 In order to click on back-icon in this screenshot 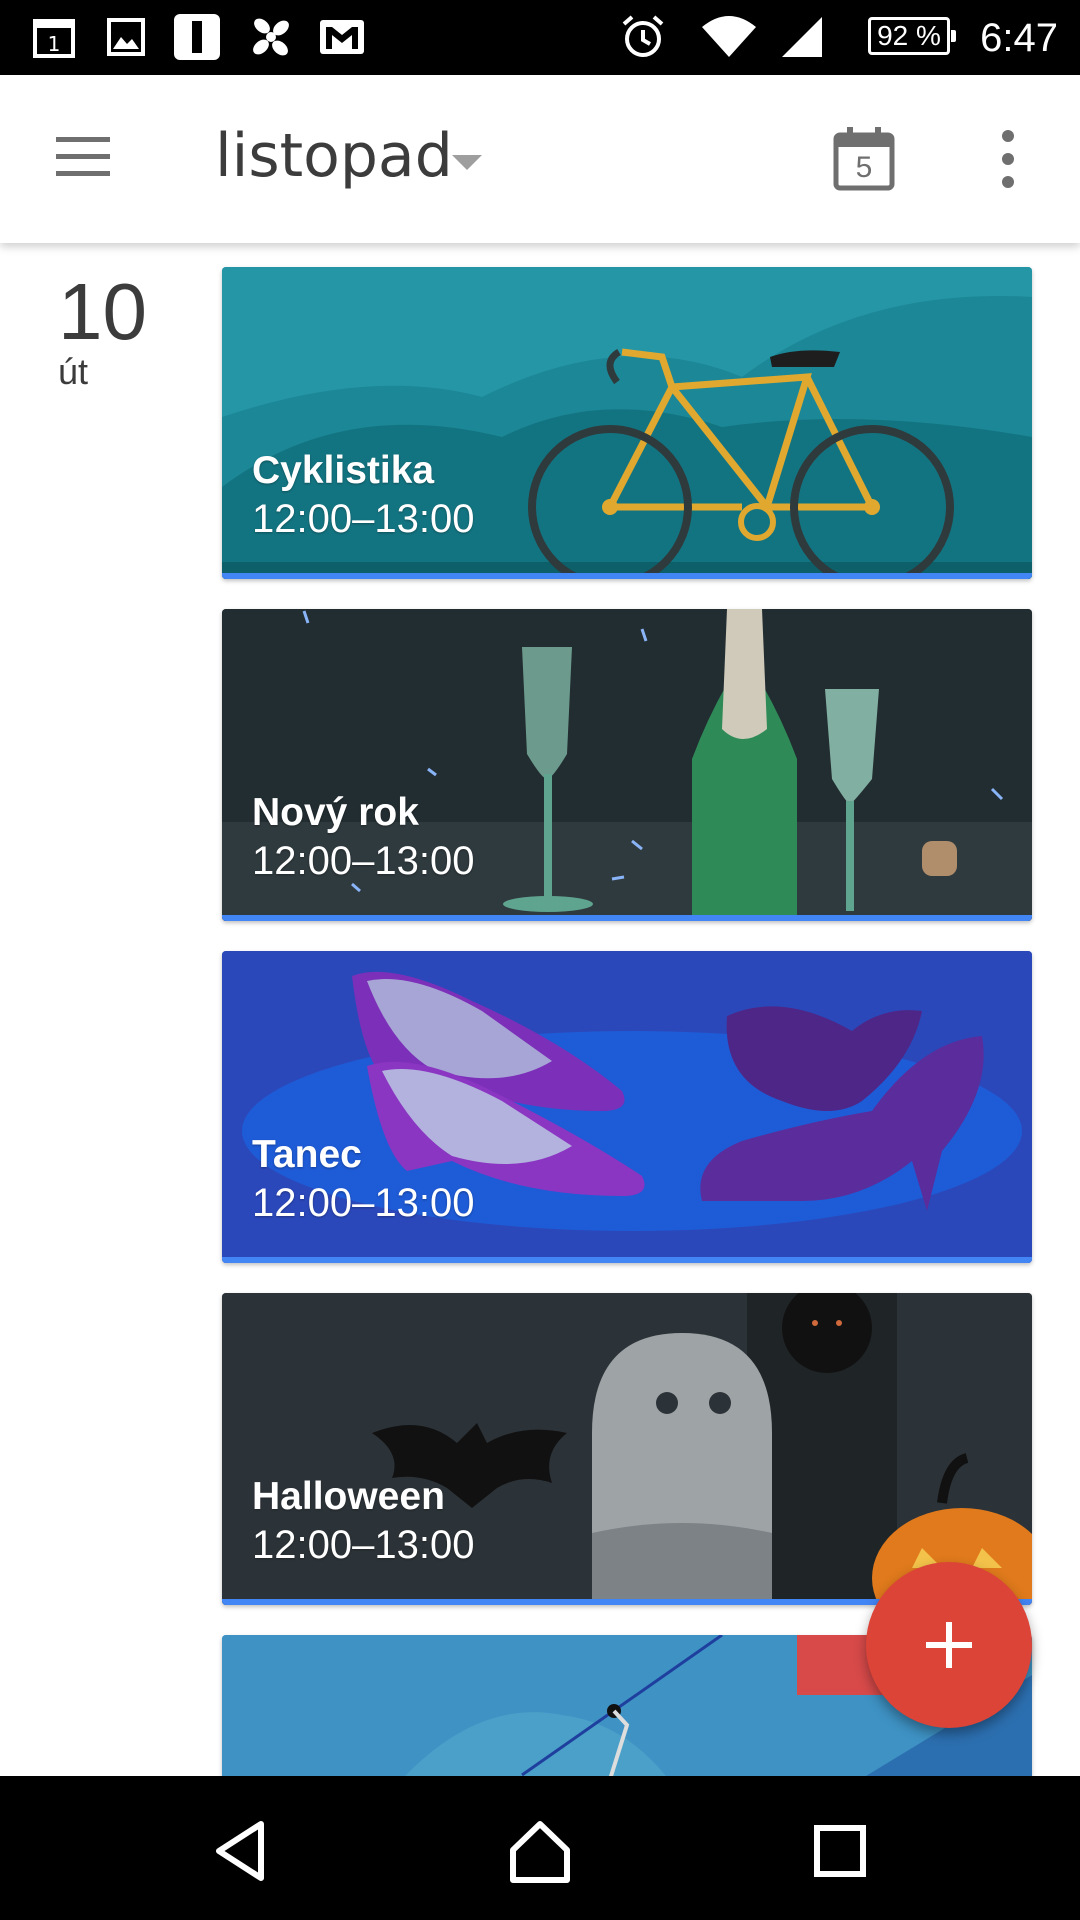, I will do `click(240, 1851)`.